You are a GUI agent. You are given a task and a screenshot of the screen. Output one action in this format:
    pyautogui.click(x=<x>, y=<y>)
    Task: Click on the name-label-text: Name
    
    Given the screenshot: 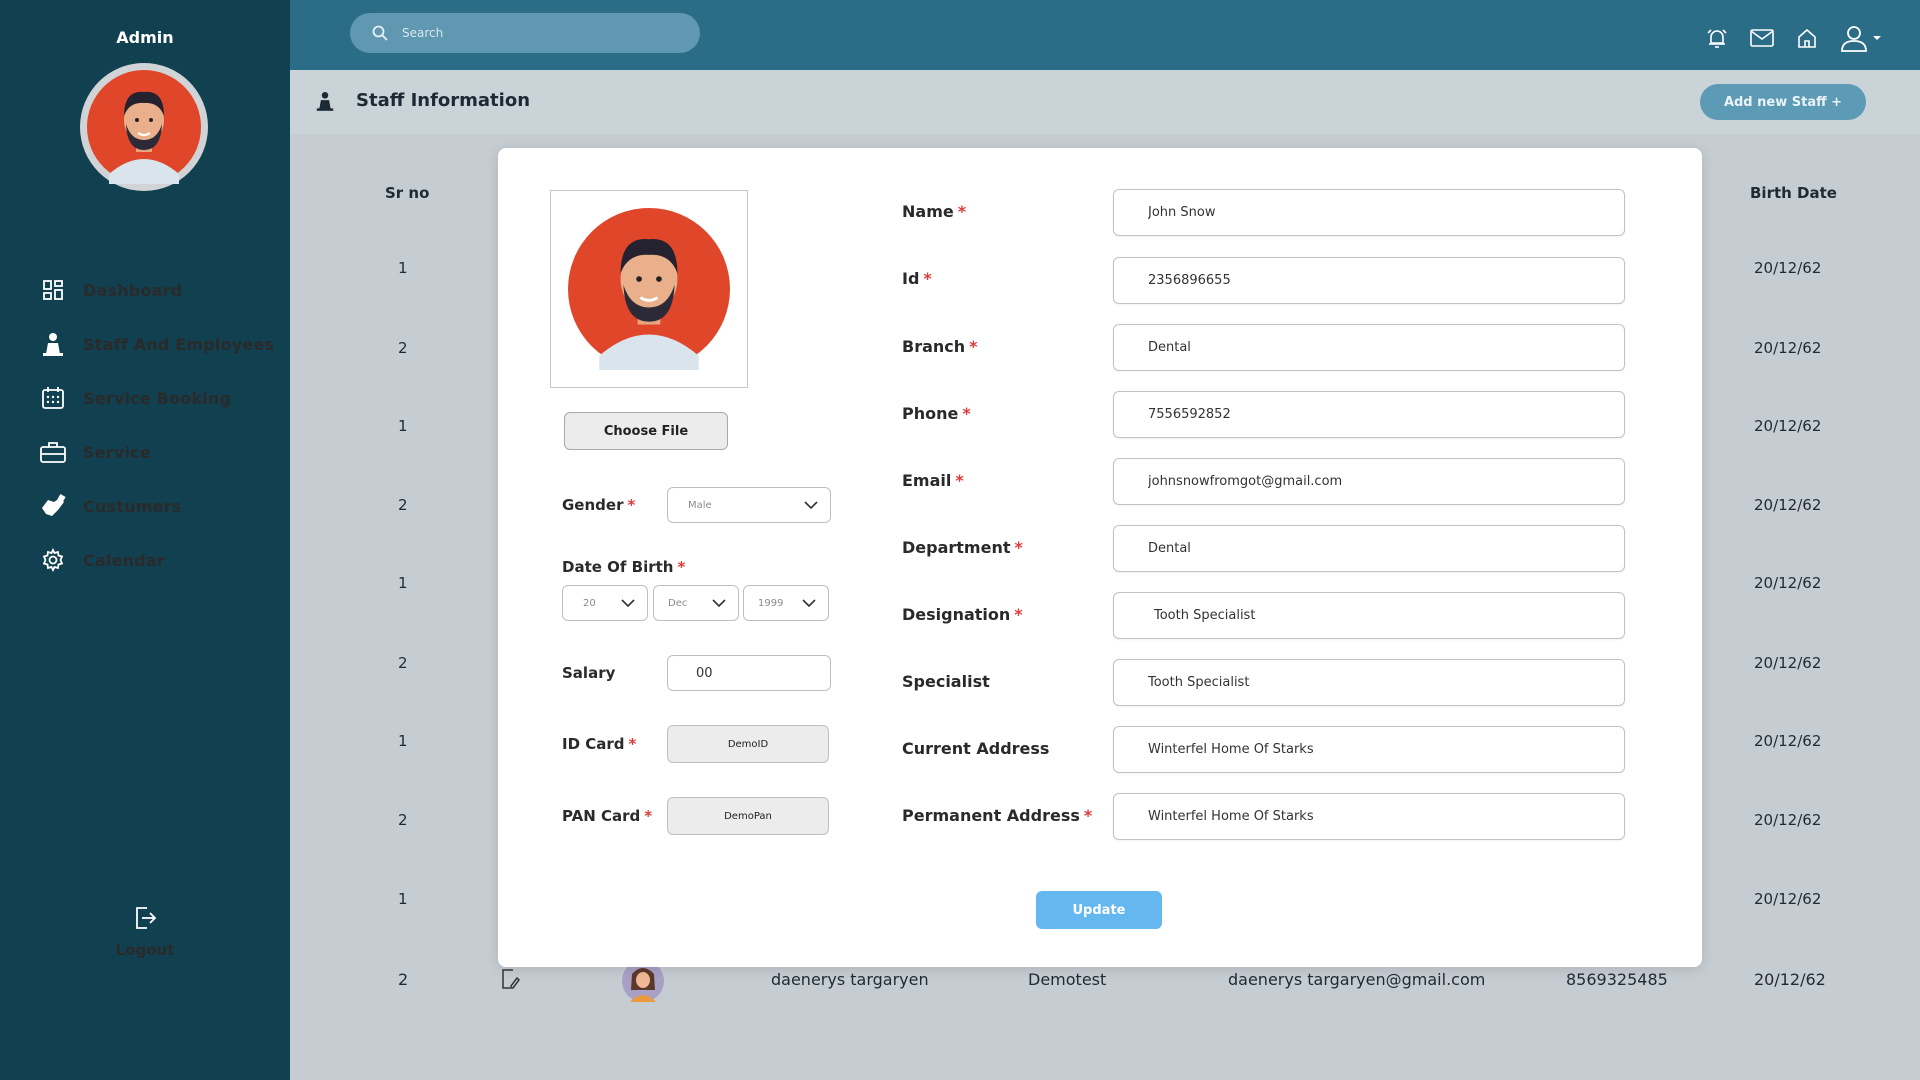 What is the action you would take?
    pyautogui.click(x=928, y=211)
    